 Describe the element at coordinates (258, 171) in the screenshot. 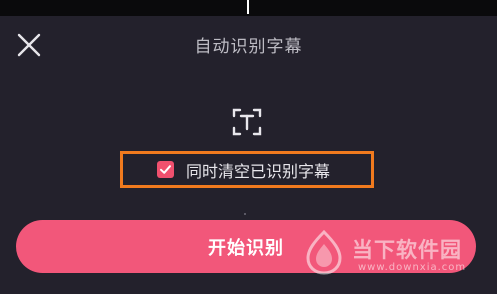

I see `option-label: 同时清空已识别字幕` at that location.